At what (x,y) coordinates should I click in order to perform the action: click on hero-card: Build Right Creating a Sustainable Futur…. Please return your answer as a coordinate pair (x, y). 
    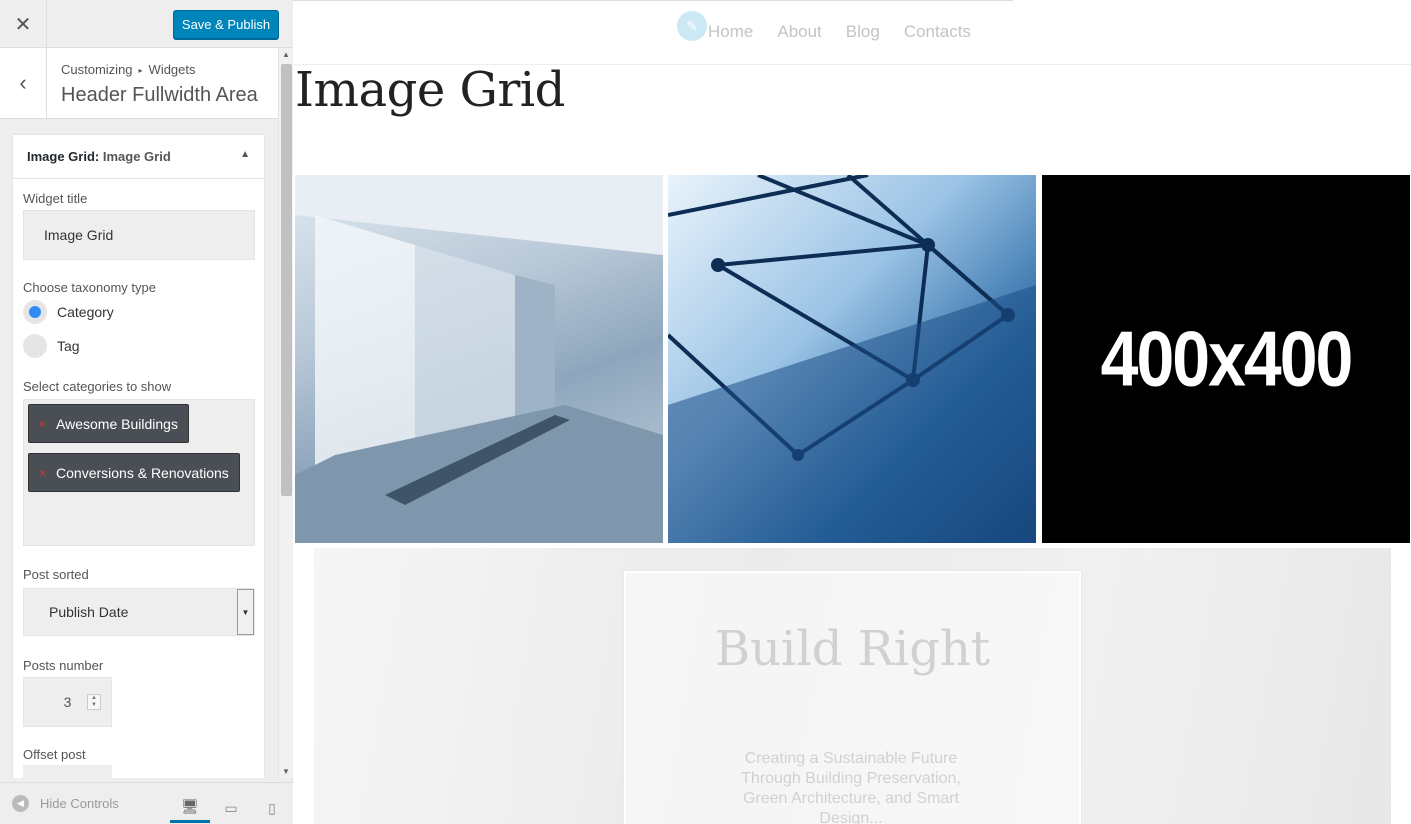
    Looking at the image, I should click on (852, 697).